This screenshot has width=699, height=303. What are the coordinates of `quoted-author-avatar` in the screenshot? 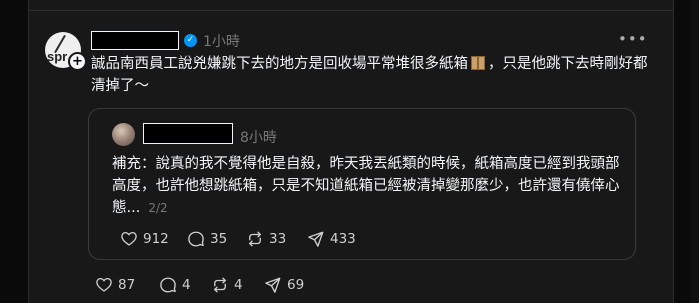 It's located at (123, 134).